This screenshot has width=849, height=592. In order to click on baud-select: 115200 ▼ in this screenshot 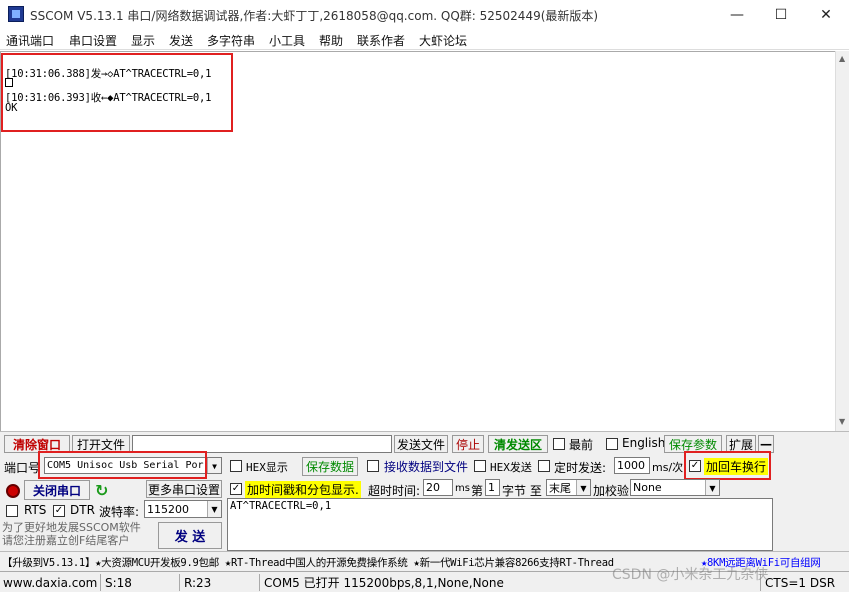, I will do `click(183, 509)`.